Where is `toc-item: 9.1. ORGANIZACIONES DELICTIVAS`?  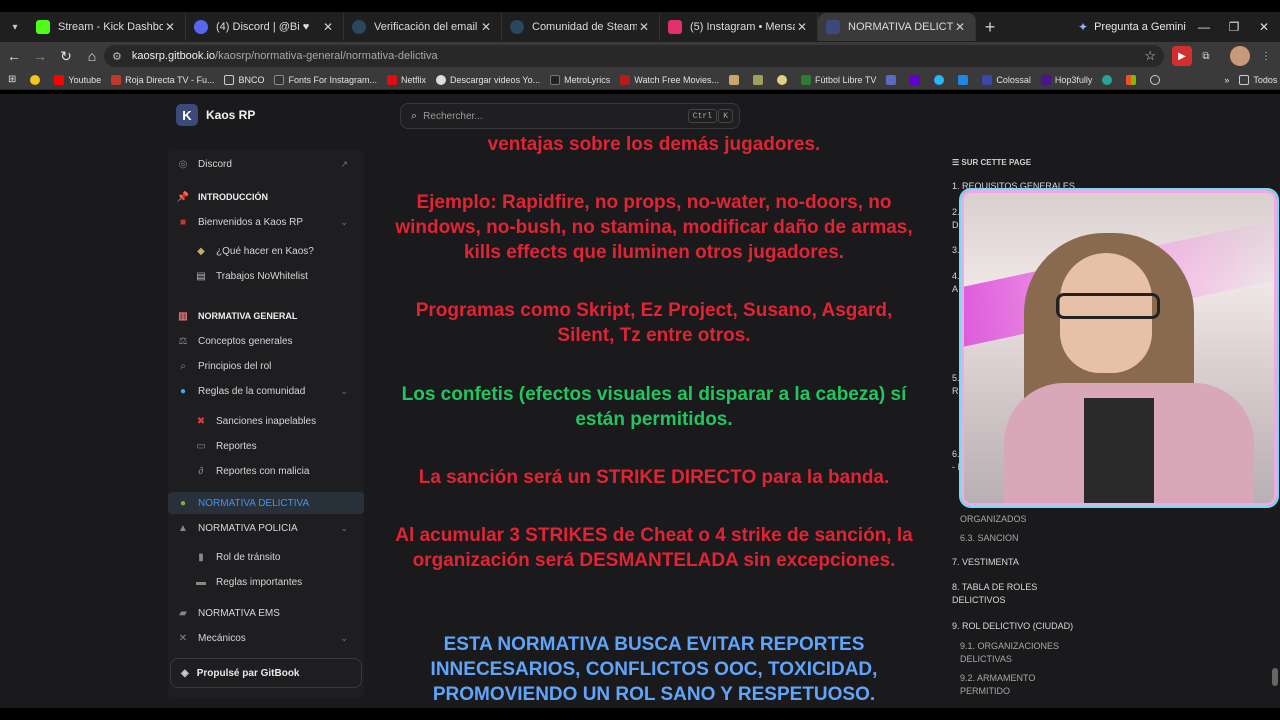
toc-item: 9.1. ORGANIZACIONES DELICTIVAS is located at coordinates (1015, 653).